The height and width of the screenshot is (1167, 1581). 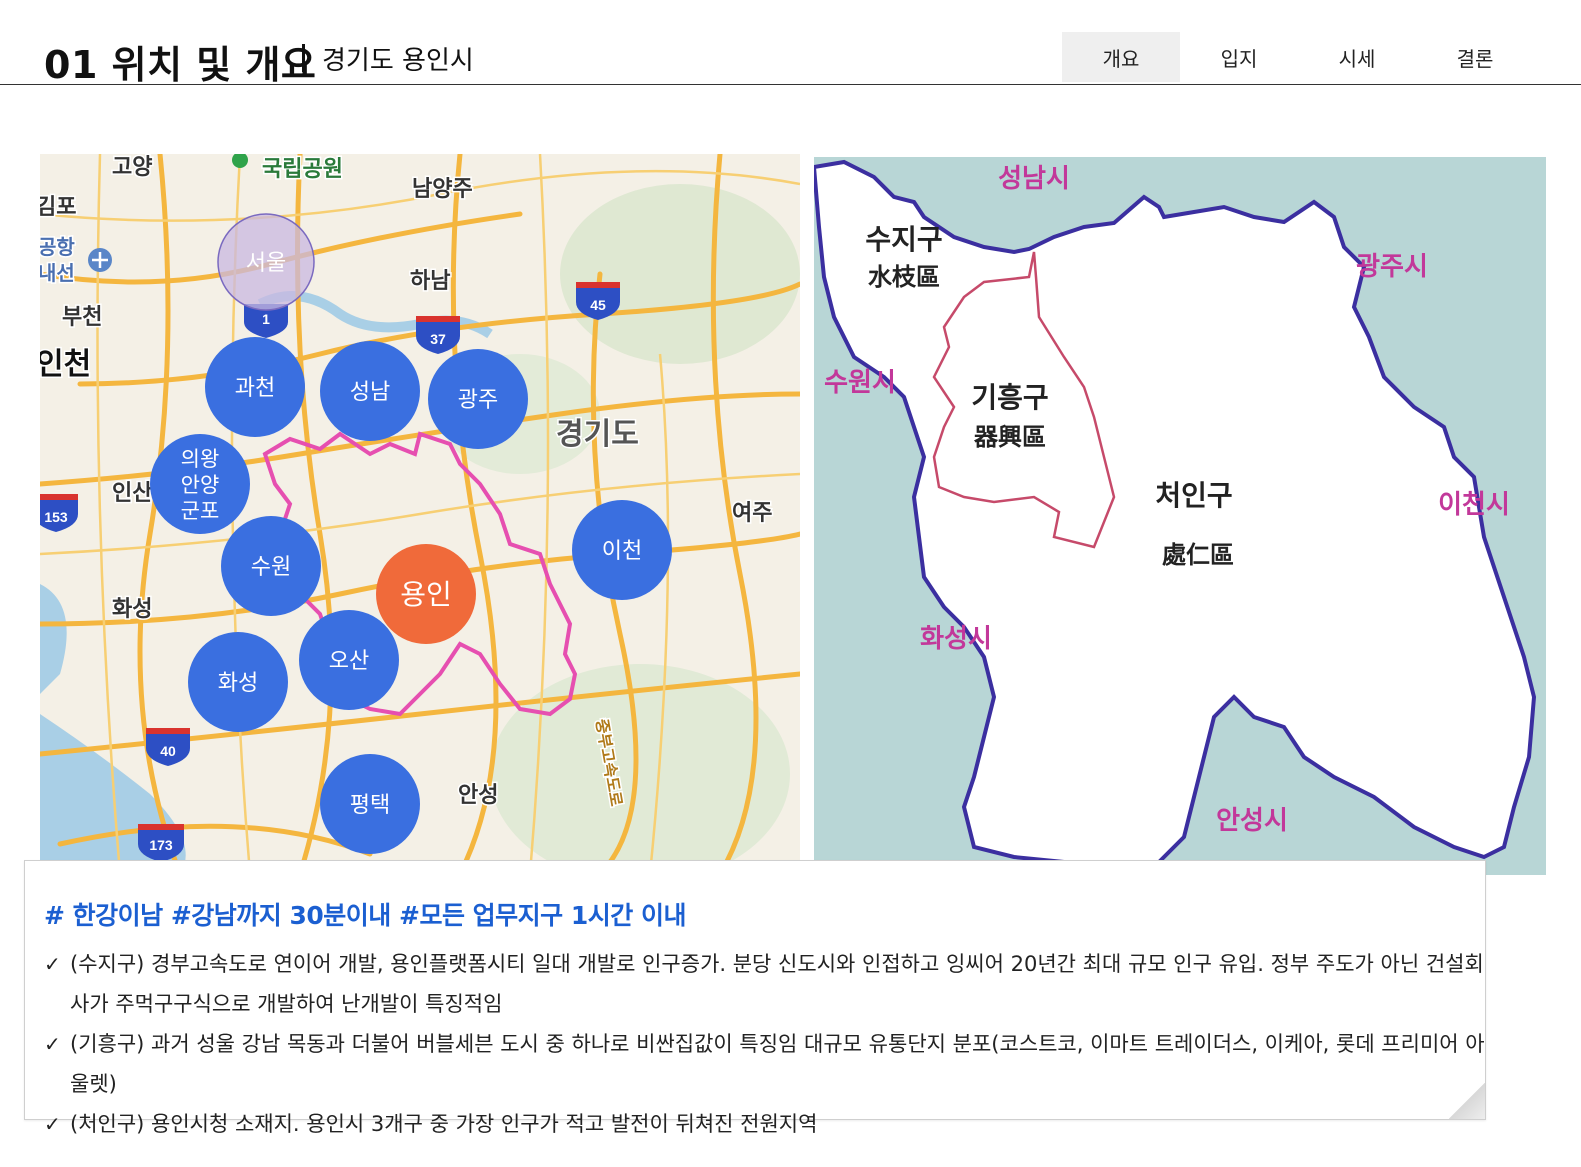 I want to click on highway-shield-40: 40, so click(x=168, y=747).